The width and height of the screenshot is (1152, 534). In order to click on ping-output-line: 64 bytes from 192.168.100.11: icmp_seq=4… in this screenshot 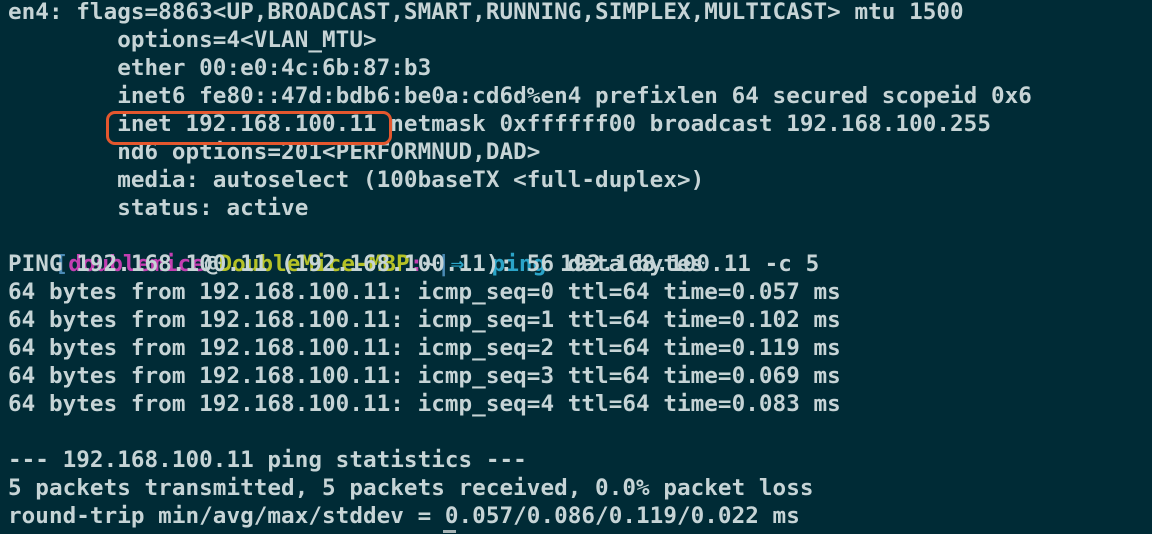, I will do `click(424, 404)`.